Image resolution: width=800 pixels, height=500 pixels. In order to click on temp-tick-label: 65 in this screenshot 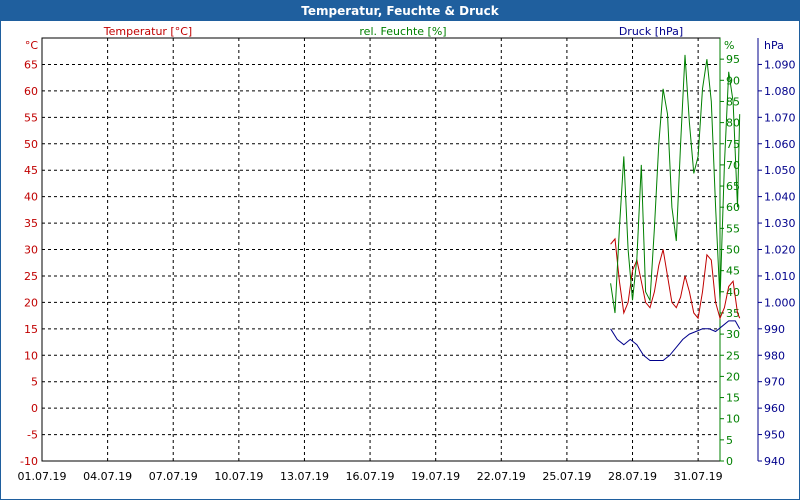, I will do `click(31, 64)`.